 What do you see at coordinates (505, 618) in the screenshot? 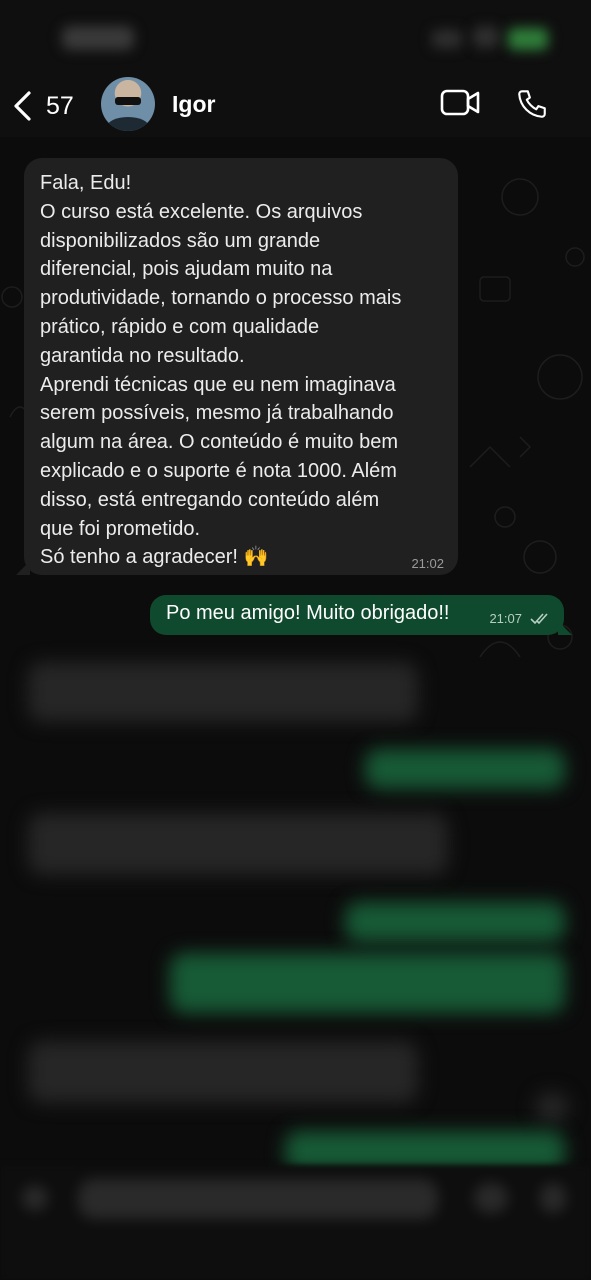
I see `message-timestamp: 21:07` at bounding box center [505, 618].